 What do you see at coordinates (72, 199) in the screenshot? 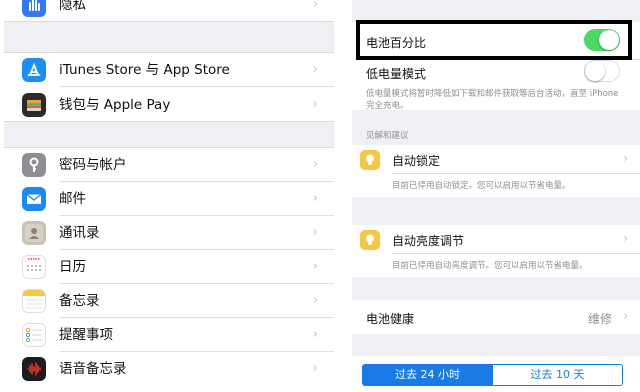
I see `settings-row-label: 邮件` at bounding box center [72, 199].